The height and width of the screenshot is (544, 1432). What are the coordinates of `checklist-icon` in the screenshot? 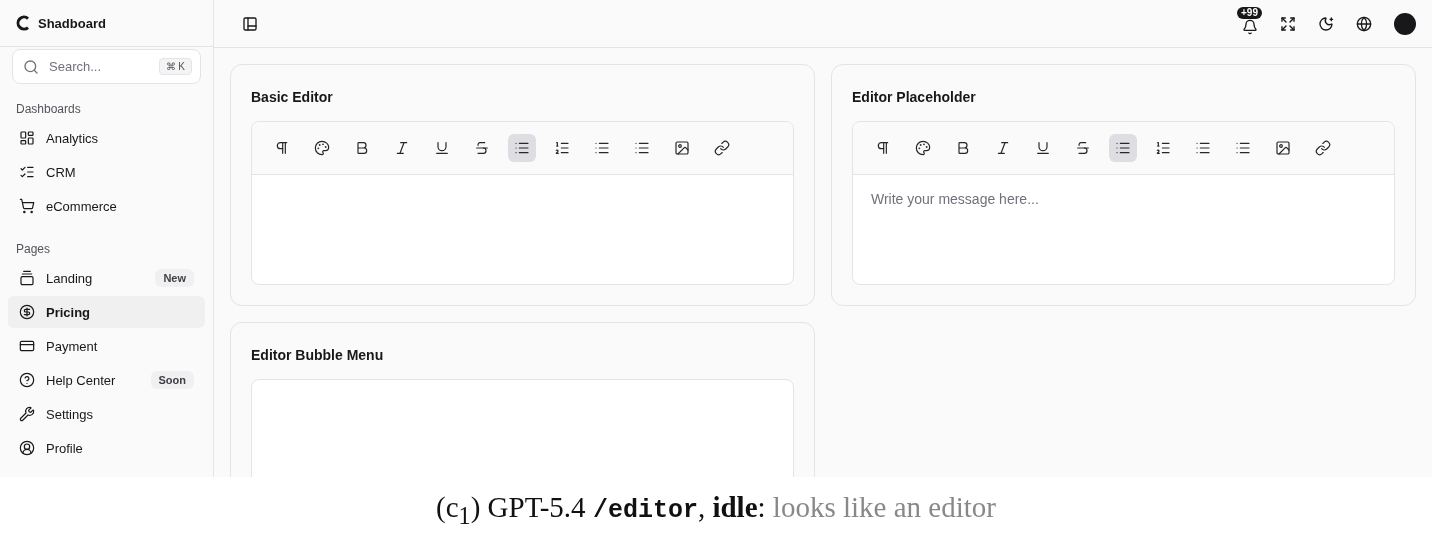 It's located at (27, 172).